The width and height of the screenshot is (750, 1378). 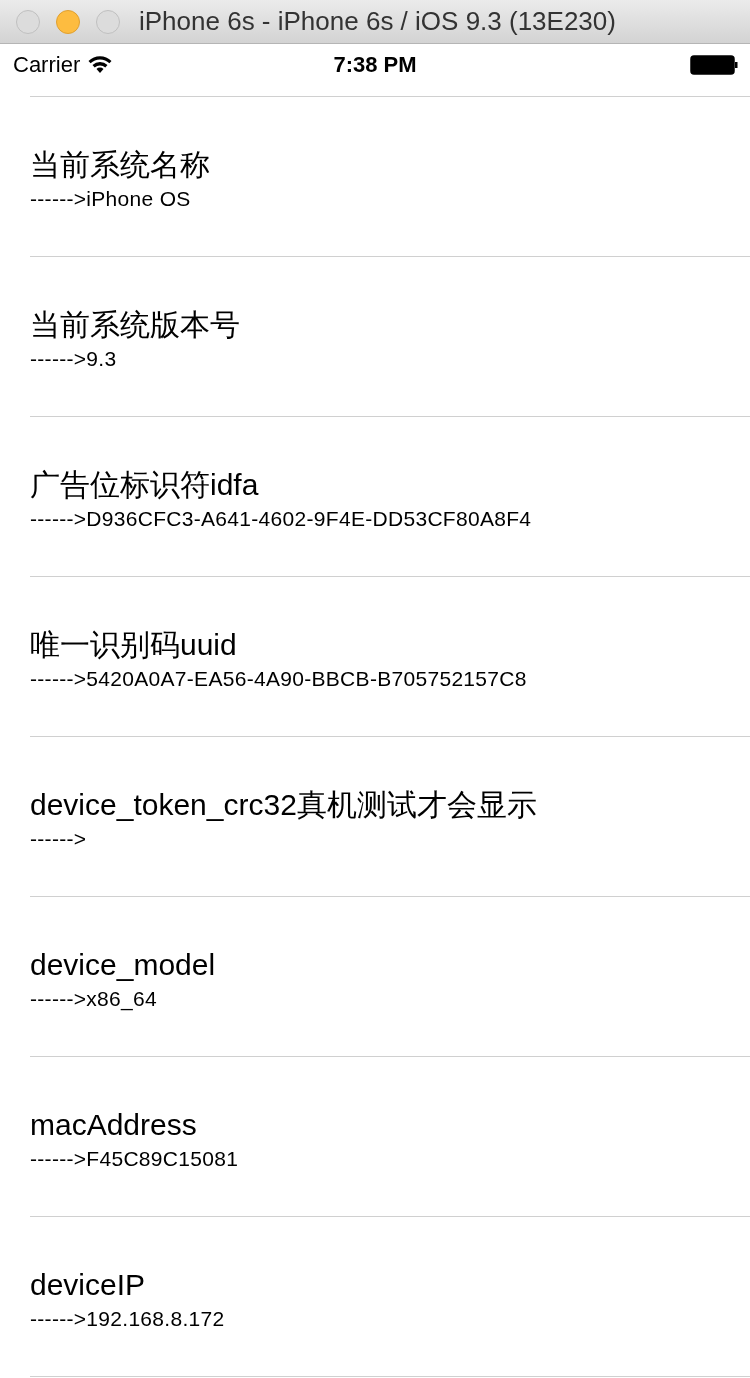 What do you see at coordinates (88, 1285) in the screenshot?
I see `row-title: deviceIP` at bounding box center [88, 1285].